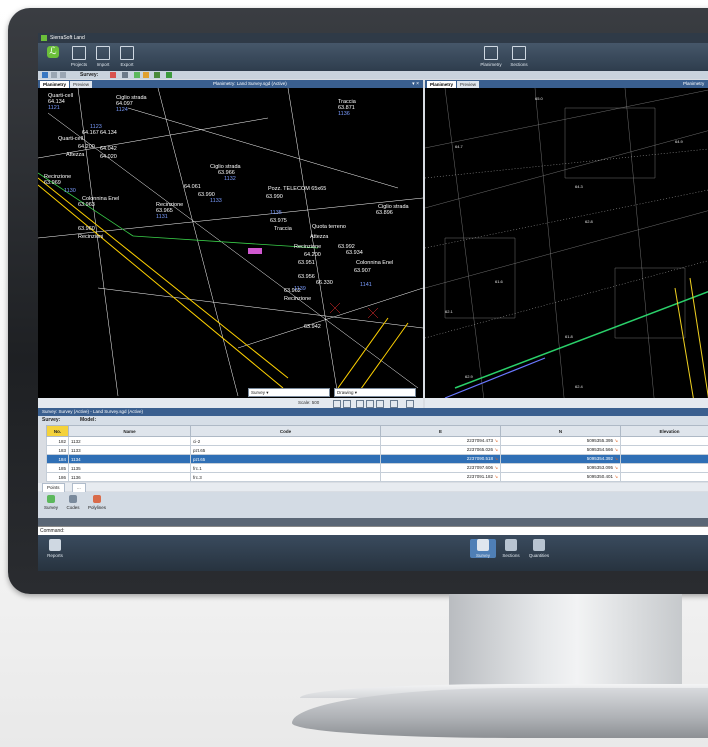 The height and width of the screenshot is (747, 708). Describe the element at coordinates (394, 404) in the screenshot. I see `layers-icon` at that location.